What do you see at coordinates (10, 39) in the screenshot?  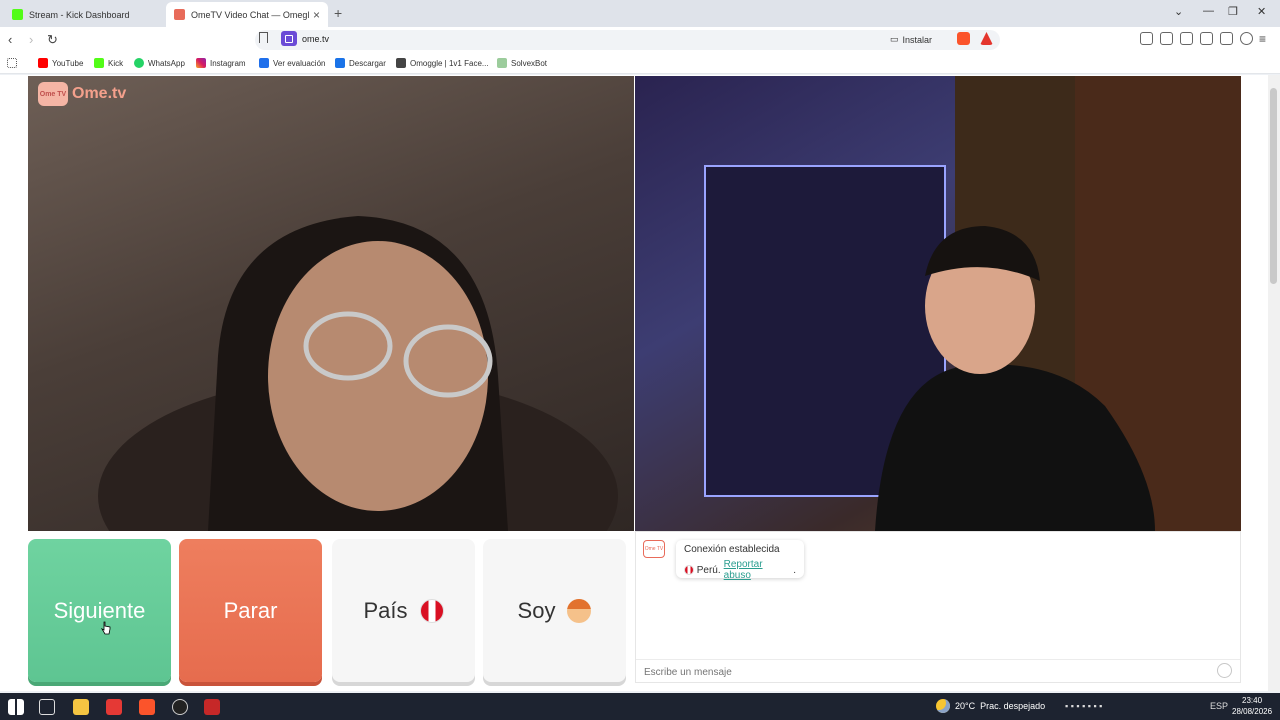 I see `back-icon: ‹` at bounding box center [10, 39].